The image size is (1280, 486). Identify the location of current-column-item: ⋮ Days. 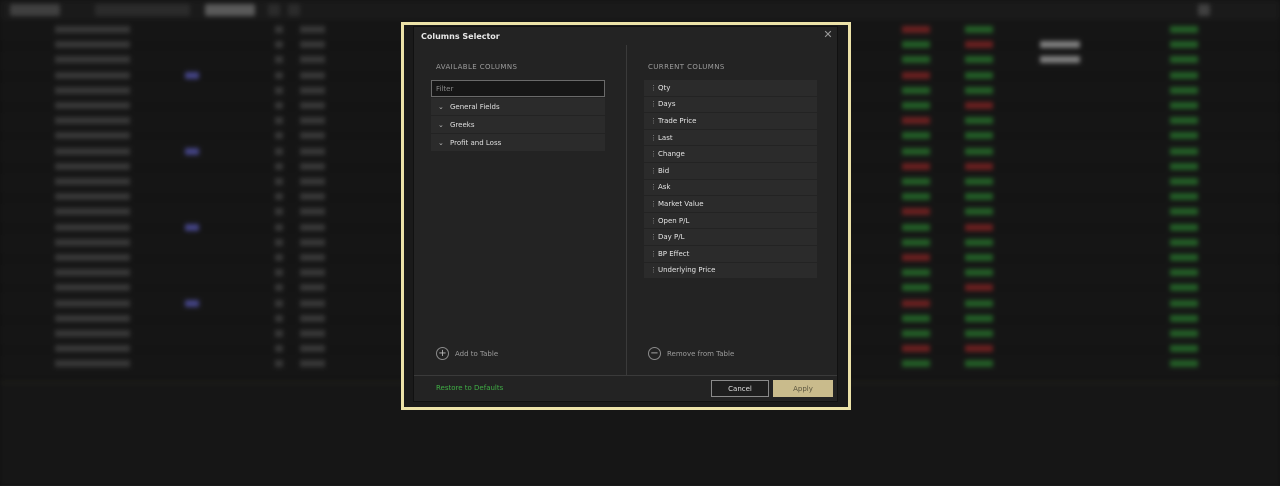
(730, 105).